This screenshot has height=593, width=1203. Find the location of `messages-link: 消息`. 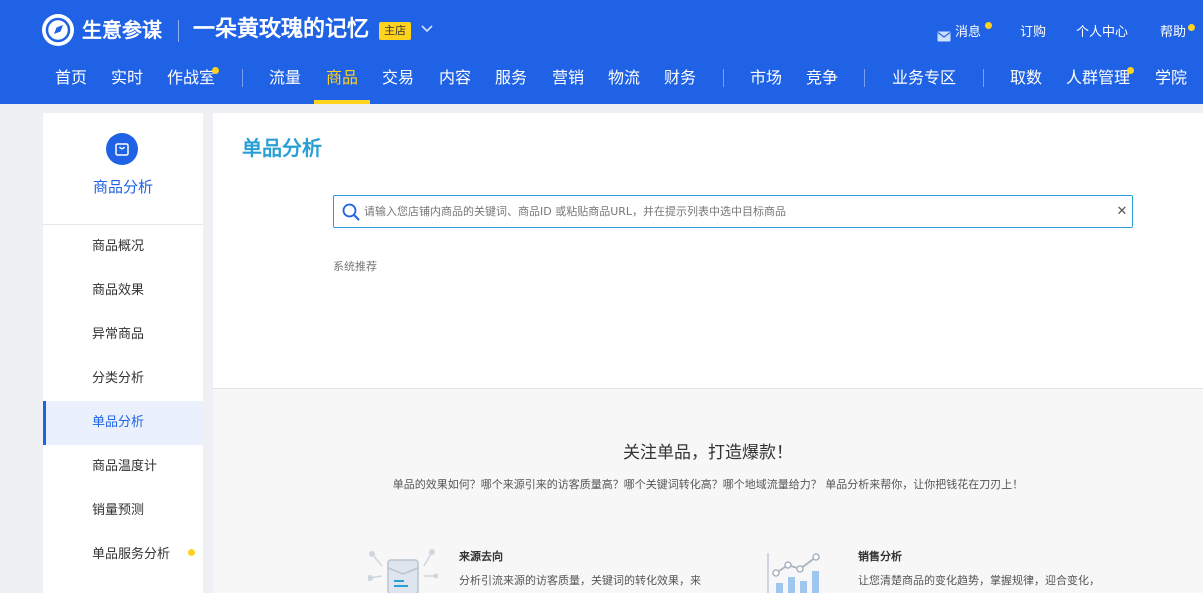

messages-link: 消息 is located at coordinates (968, 33).